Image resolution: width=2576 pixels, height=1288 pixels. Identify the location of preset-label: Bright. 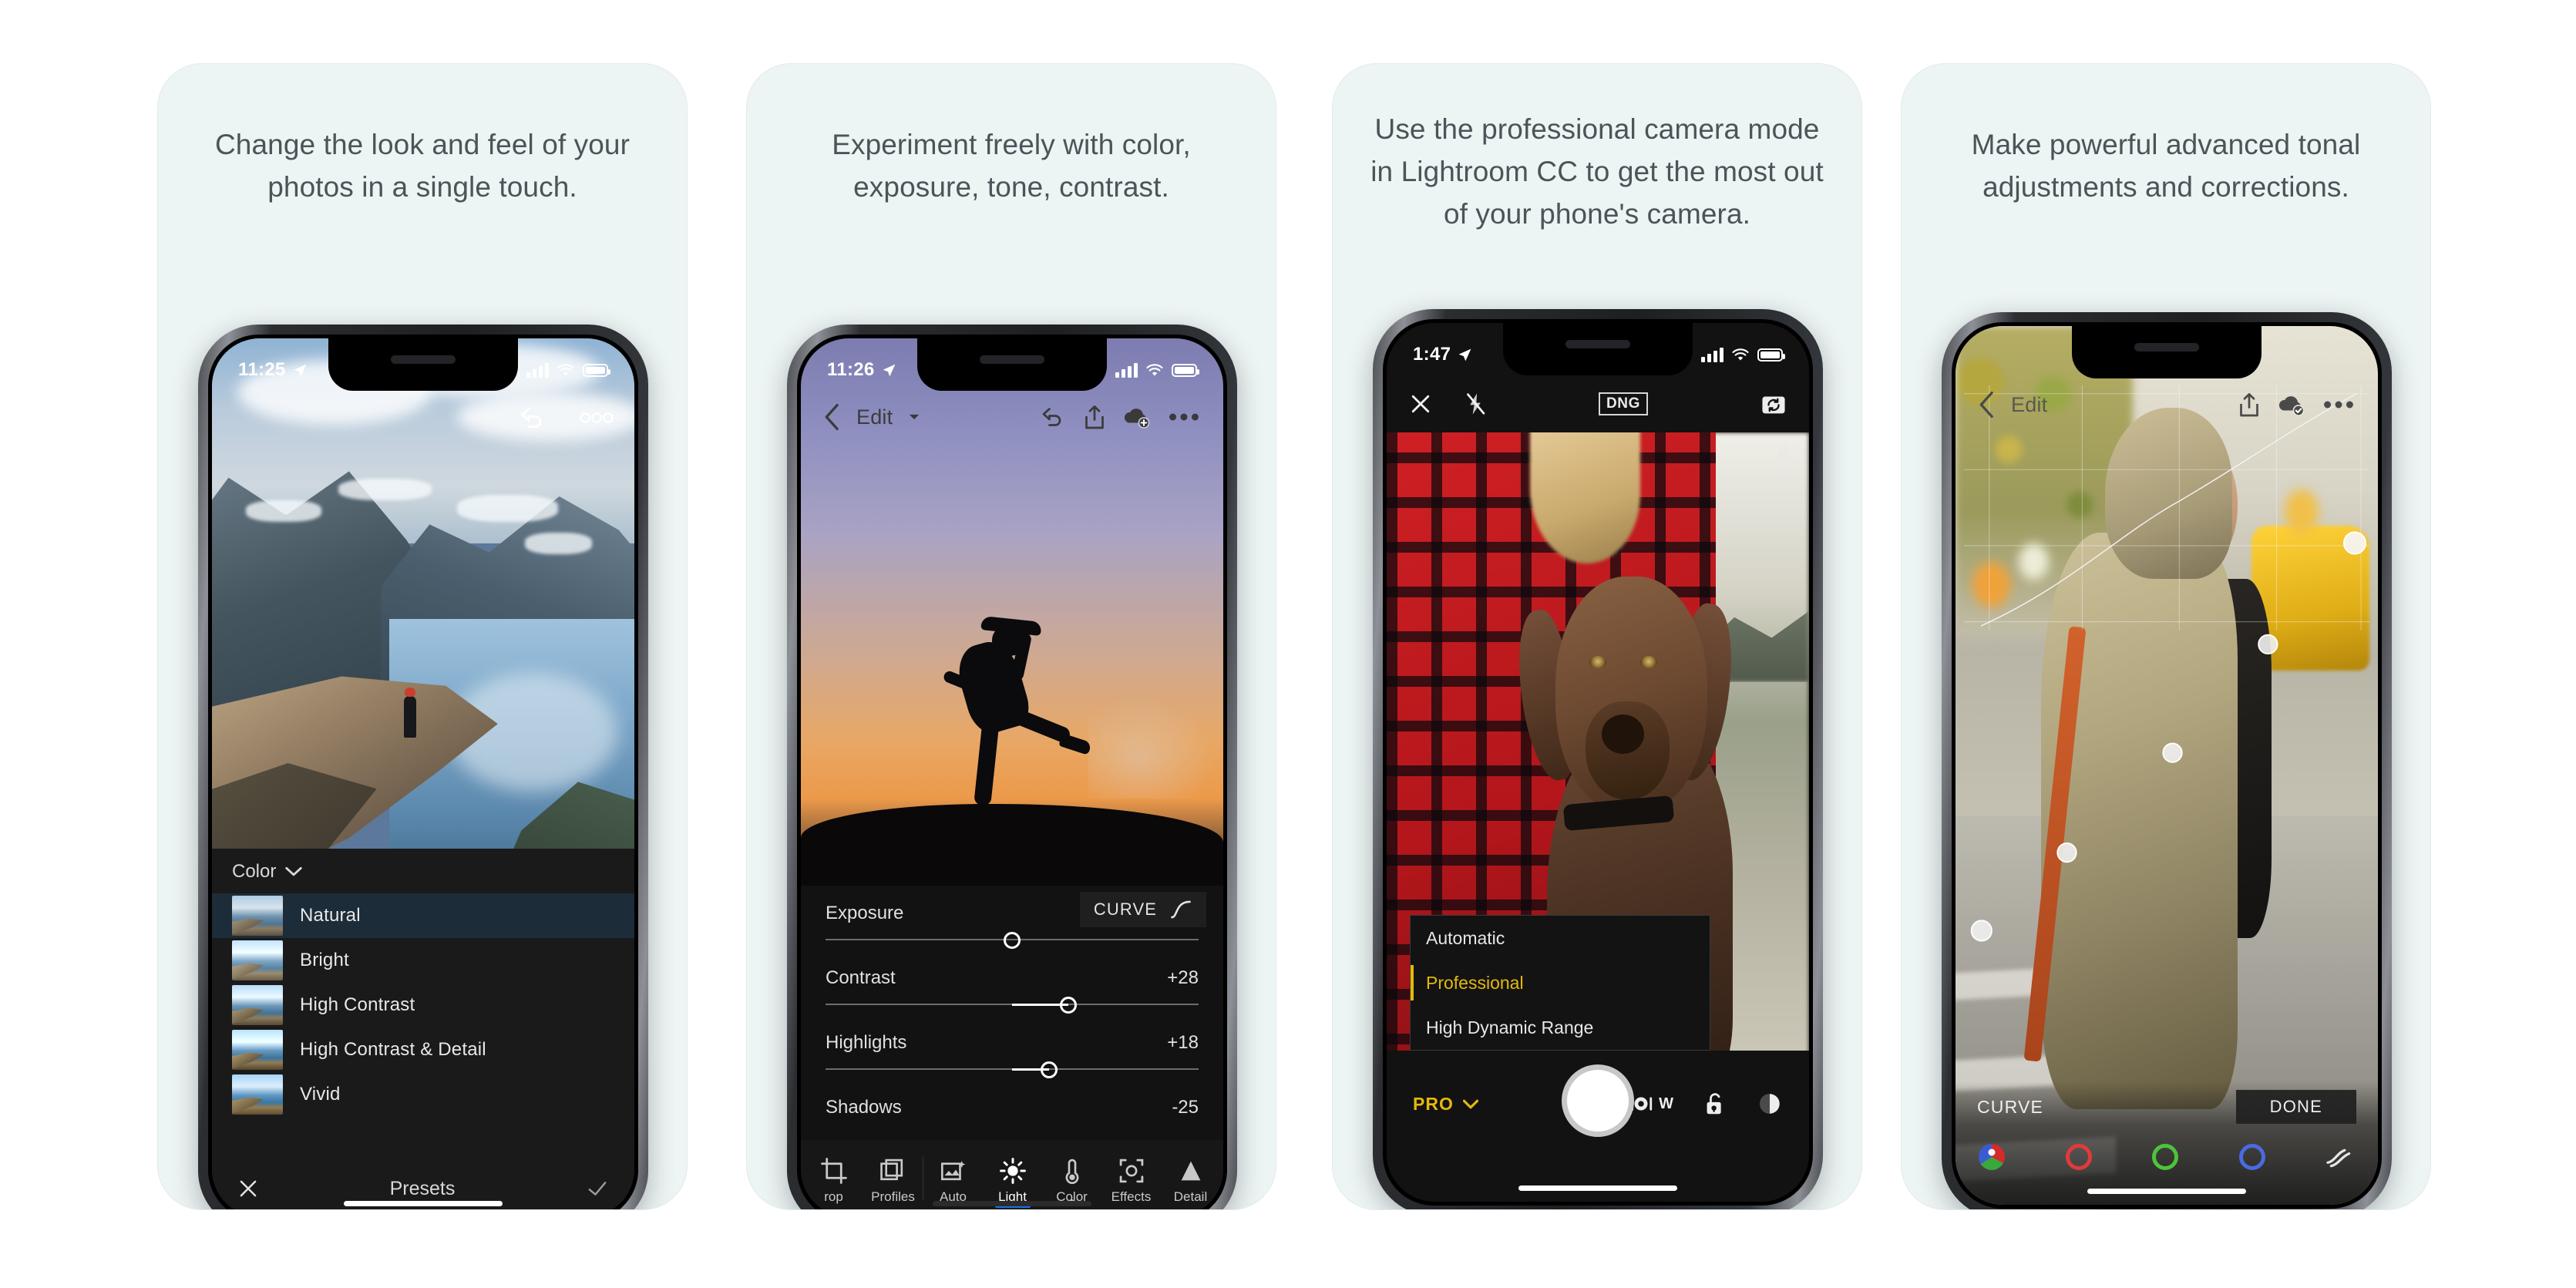
(324, 960).